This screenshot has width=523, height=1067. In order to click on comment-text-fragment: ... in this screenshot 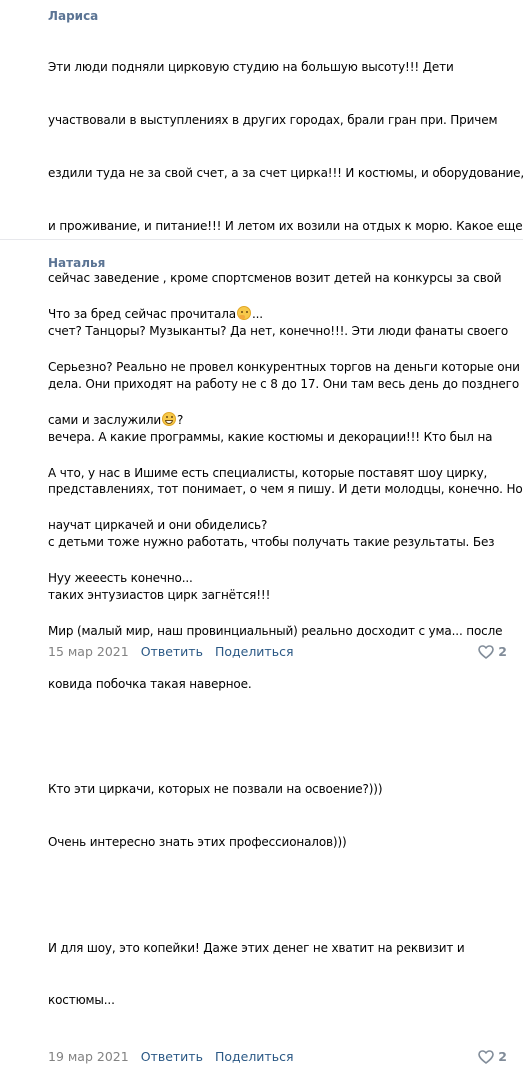, I will do `click(257, 314)`.